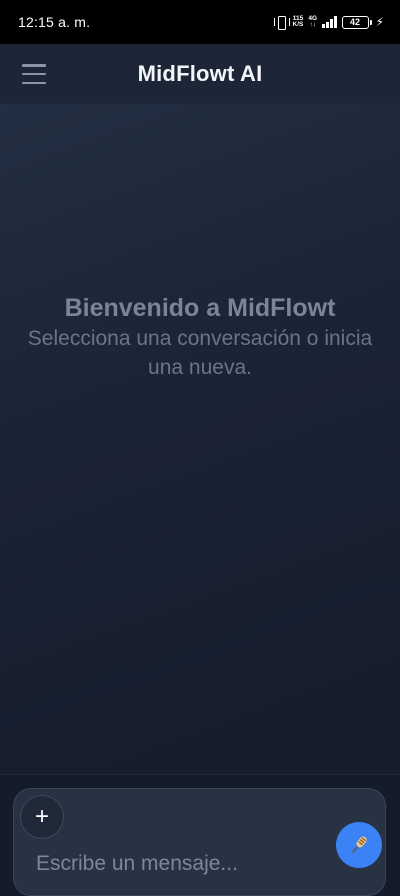  Describe the element at coordinates (379, 22) in the screenshot. I see `charging-bolt-icon: ⚡︎` at that location.